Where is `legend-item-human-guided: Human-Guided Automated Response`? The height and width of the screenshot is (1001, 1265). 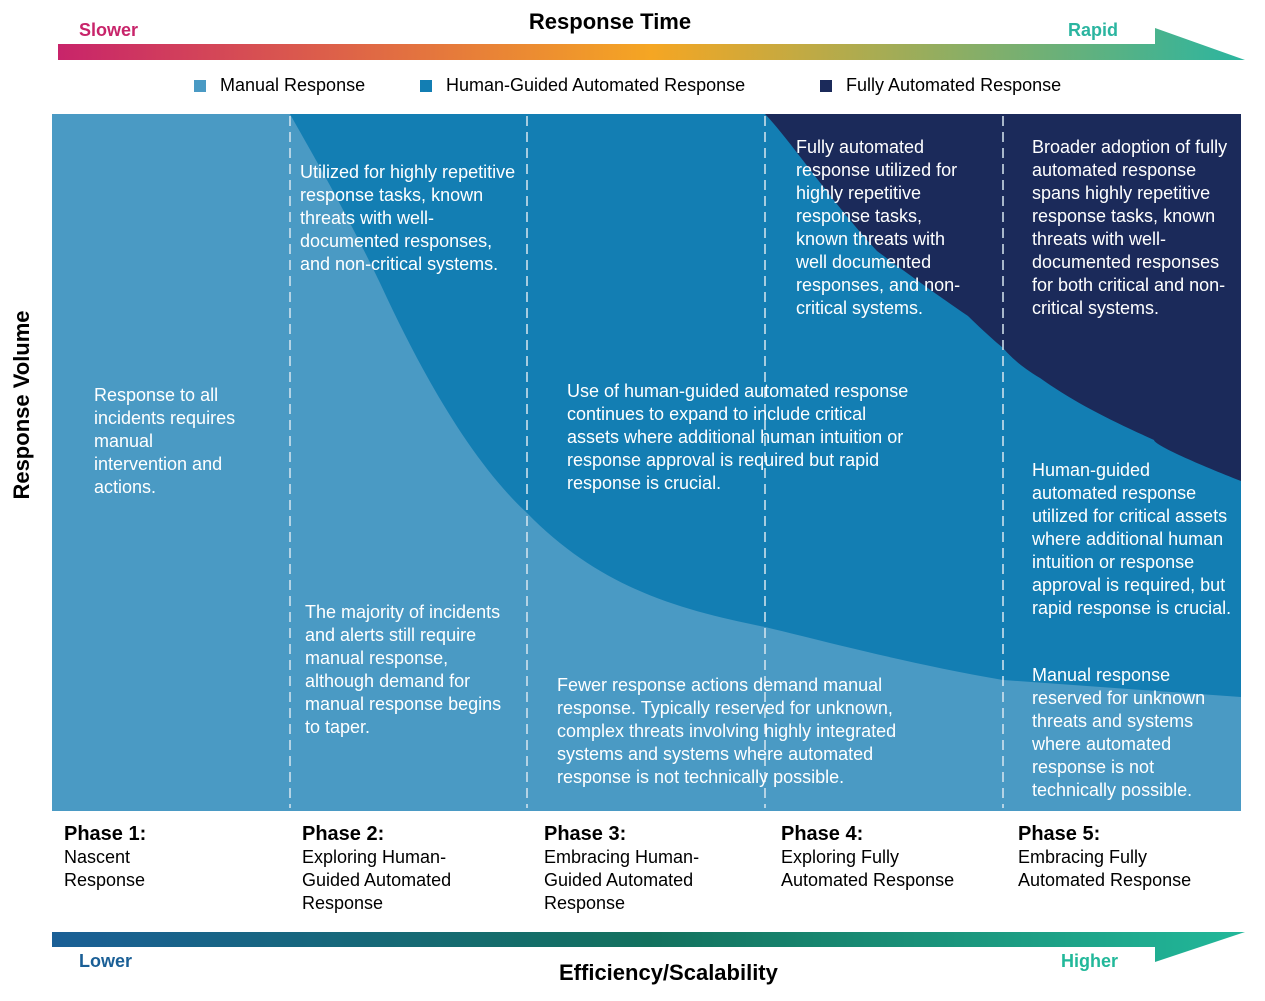
legend-item-human-guided: Human-Guided Automated Response is located at coordinates (582, 85).